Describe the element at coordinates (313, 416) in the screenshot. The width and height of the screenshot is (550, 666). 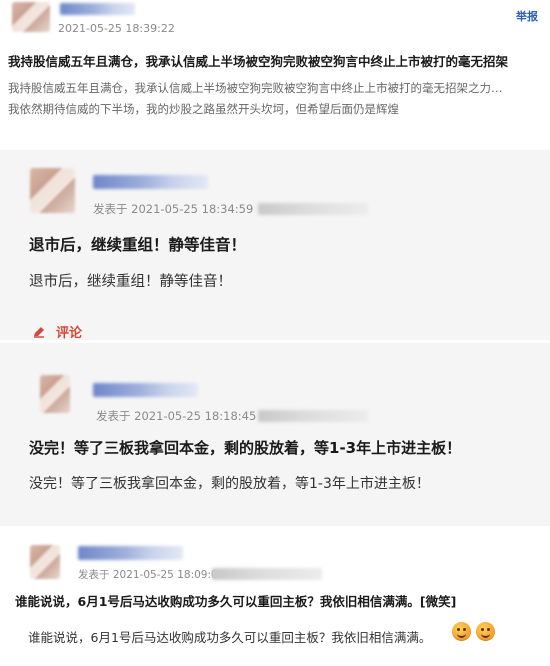
I see `reply-2-ip-blurred` at that location.